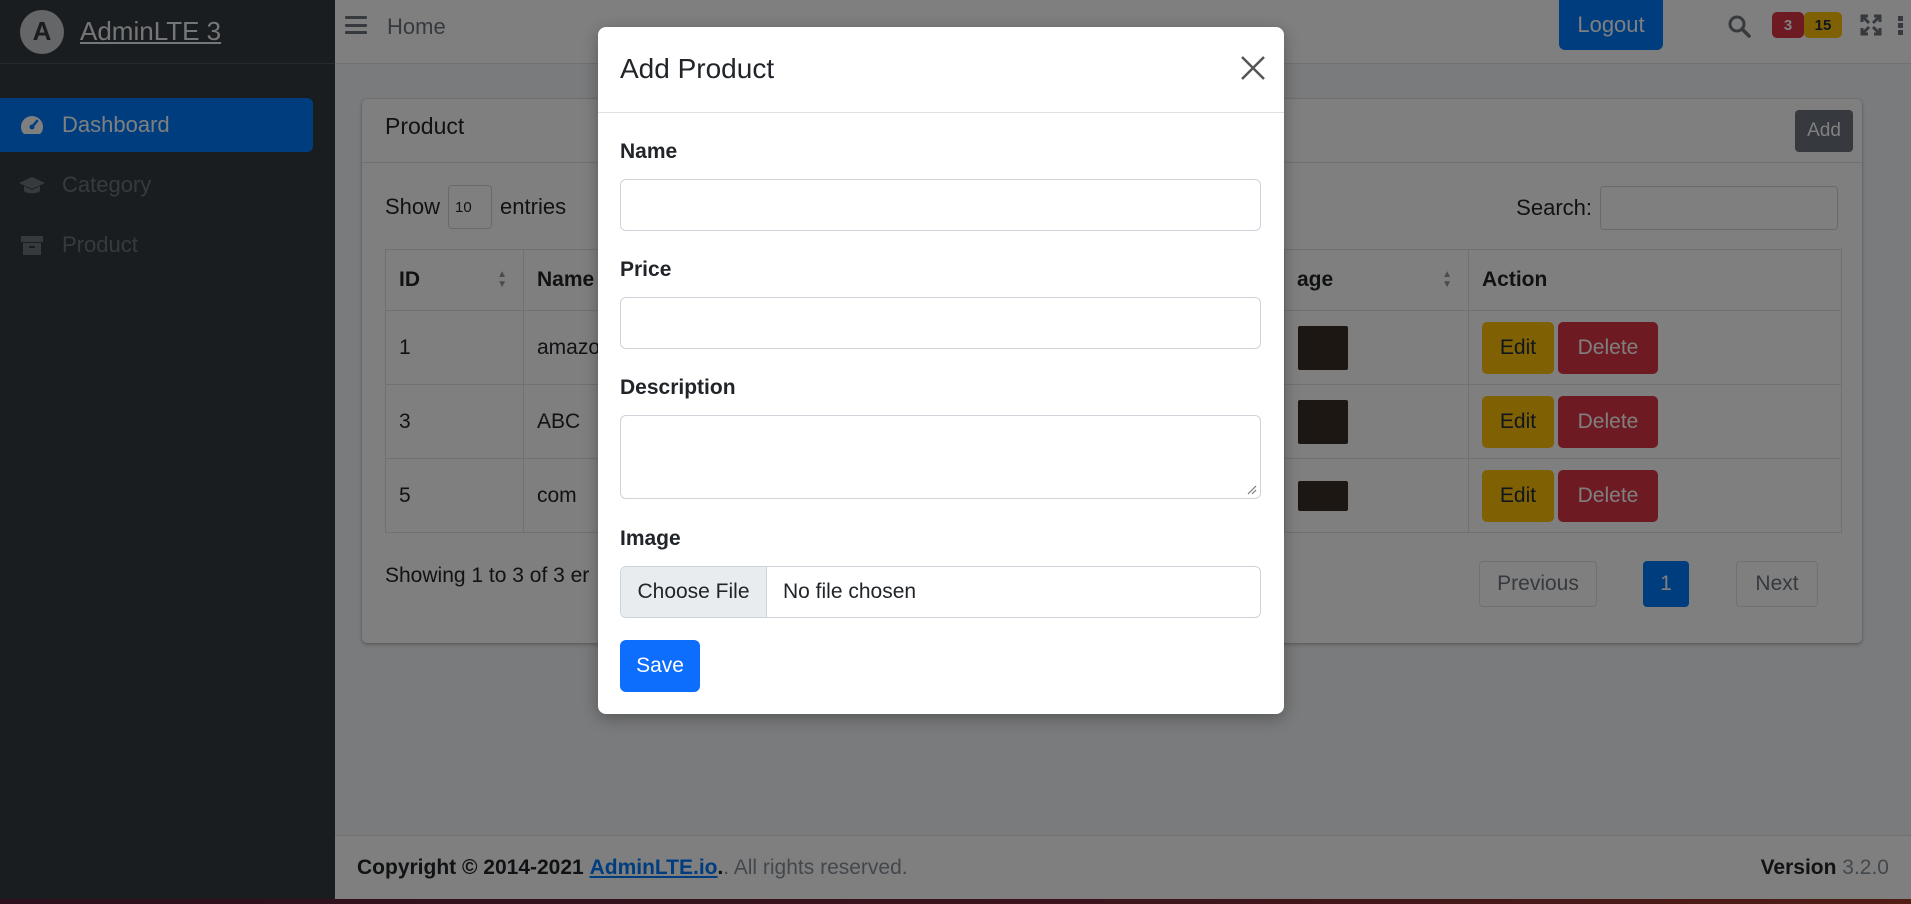  I want to click on modal-title: Add Product, so click(697, 68).